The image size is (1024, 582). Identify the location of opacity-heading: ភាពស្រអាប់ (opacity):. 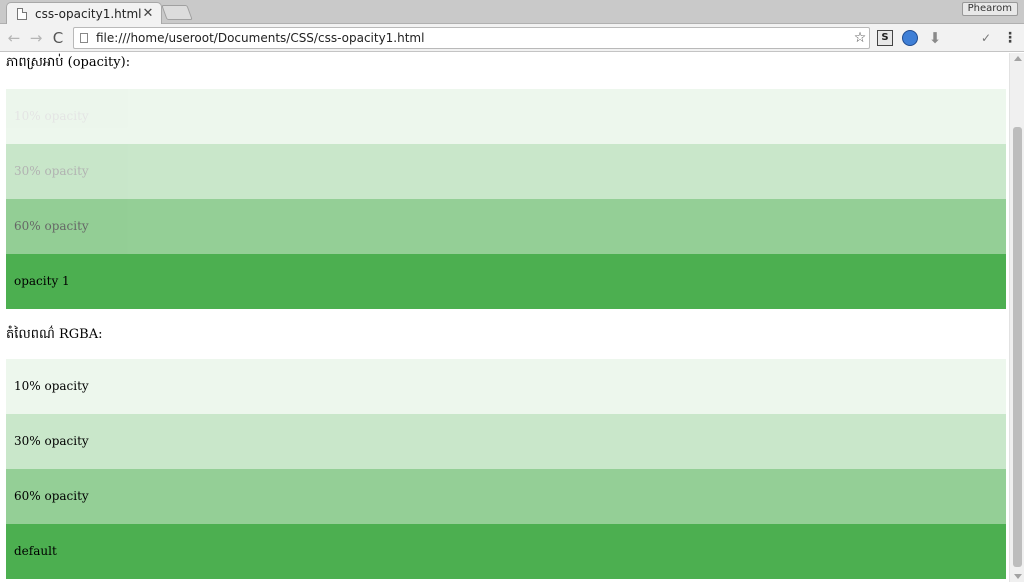
(68, 62).